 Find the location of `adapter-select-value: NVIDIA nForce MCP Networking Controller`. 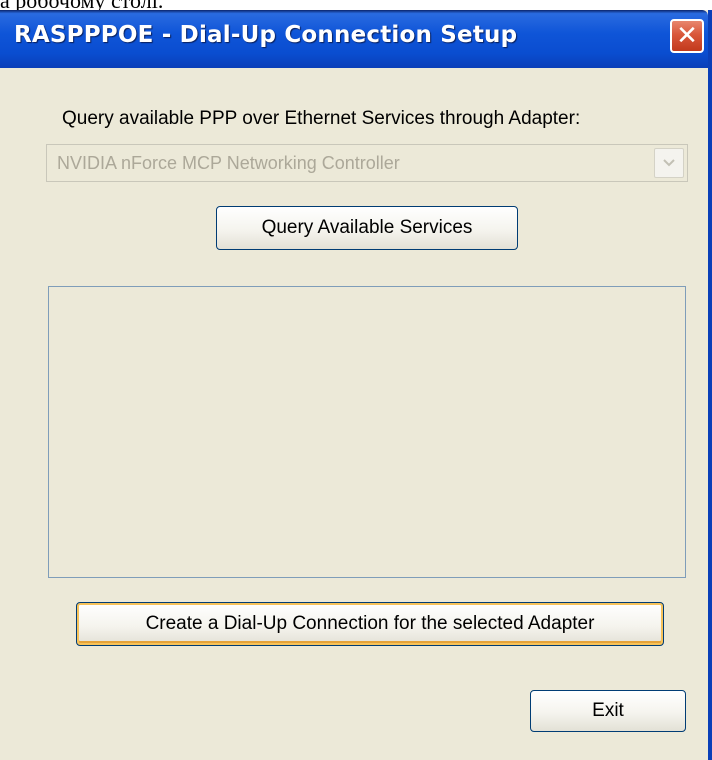

adapter-select-value: NVIDIA nForce MCP Networking Controller is located at coordinates (228, 163).